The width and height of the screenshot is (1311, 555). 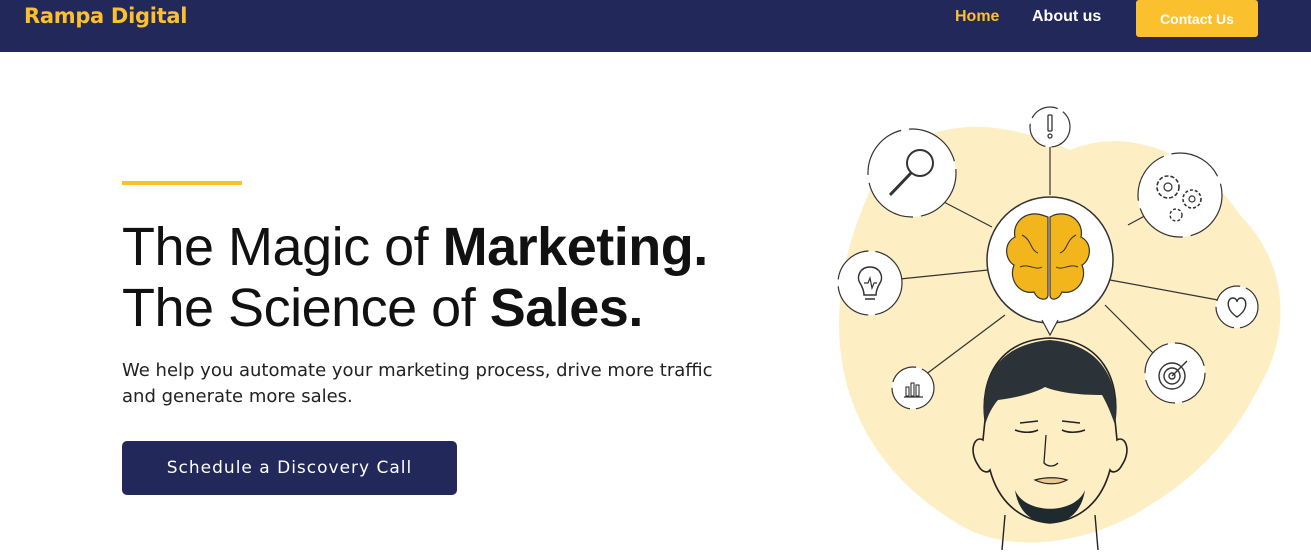 I want to click on headline-line-1: The Magic of Marketing., so click(x=415, y=247).